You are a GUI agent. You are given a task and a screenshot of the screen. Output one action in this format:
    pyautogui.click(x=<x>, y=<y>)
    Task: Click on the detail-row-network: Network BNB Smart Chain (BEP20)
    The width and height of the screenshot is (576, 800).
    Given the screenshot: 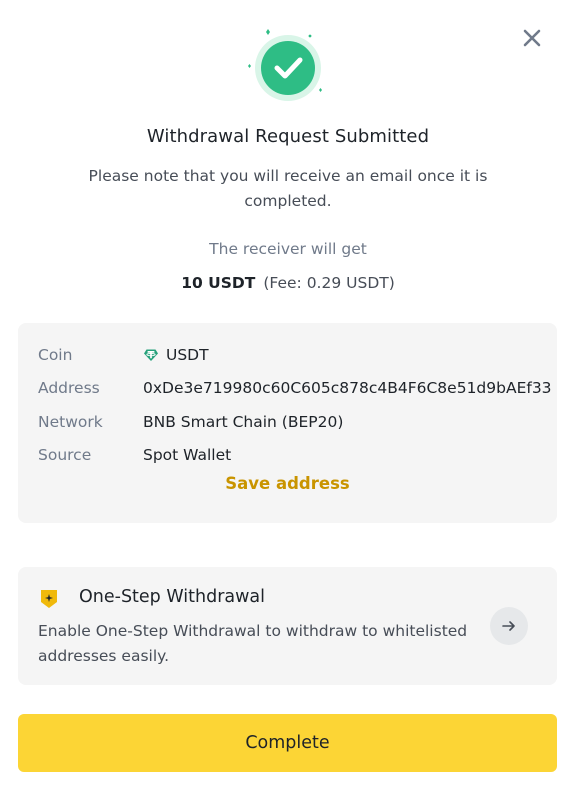 What is the action you would take?
    pyautogui.click(x=190, y=422)
    